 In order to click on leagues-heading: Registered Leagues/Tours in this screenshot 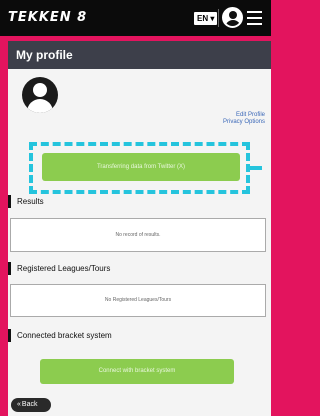, I will do `click(139, 268)`.